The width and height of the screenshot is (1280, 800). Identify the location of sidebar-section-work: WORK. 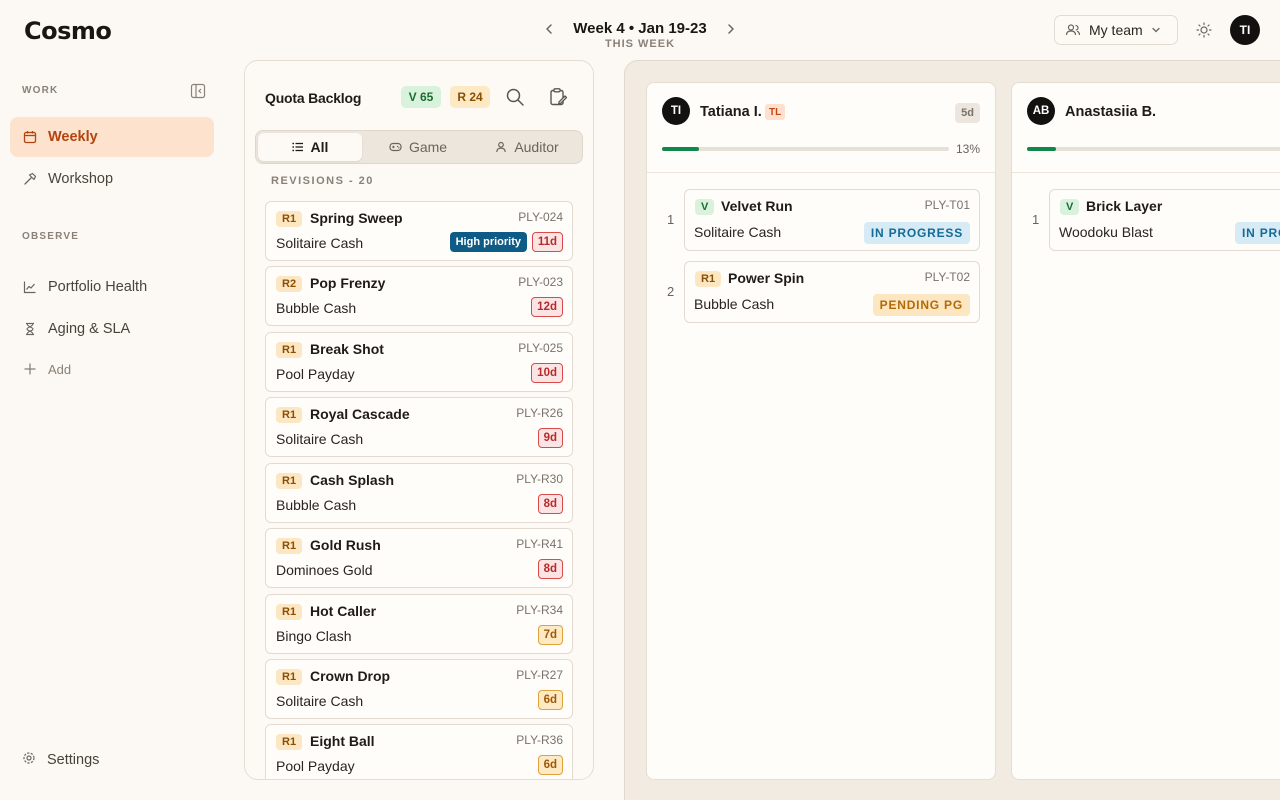
(40, 90).